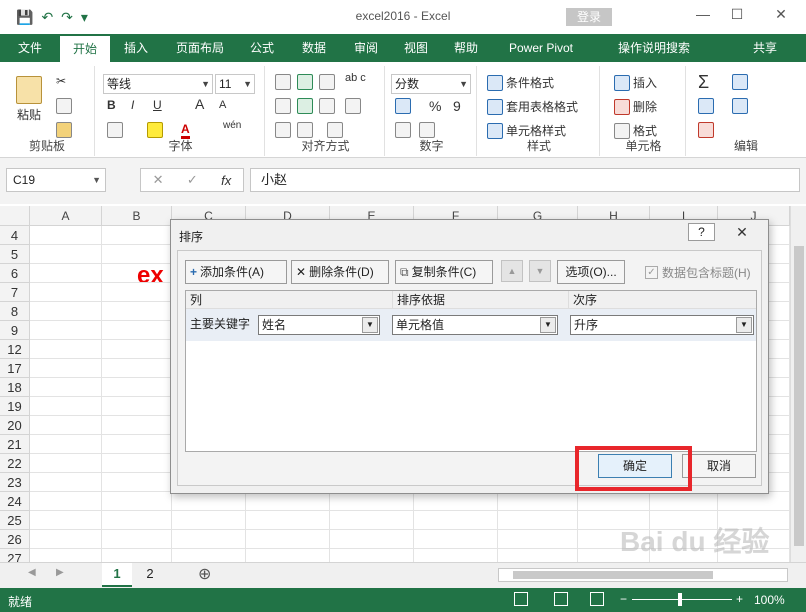 This screenshot has height=612, width=806. What do you see at coordinates (740, 106) in the screenshot?
I see `find-icon` at bounding box center [740, 106].